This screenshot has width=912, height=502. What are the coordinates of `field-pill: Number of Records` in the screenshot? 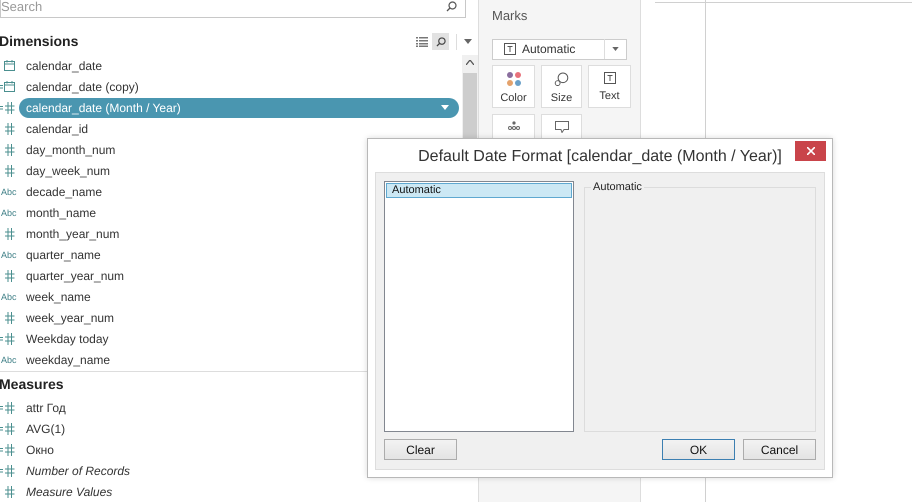 It's located at (74, 471).